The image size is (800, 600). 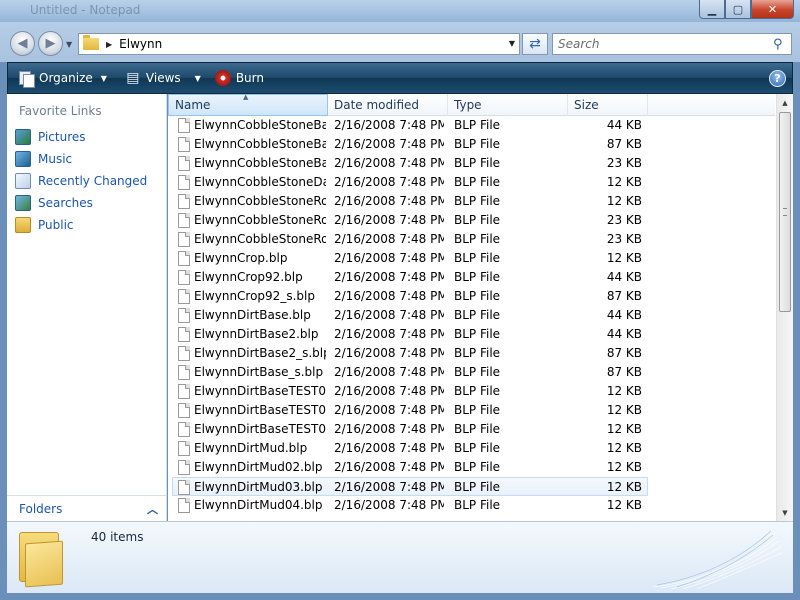 I want to click on recent-pages-dropdown: ▼, so click(x=71, y=45).